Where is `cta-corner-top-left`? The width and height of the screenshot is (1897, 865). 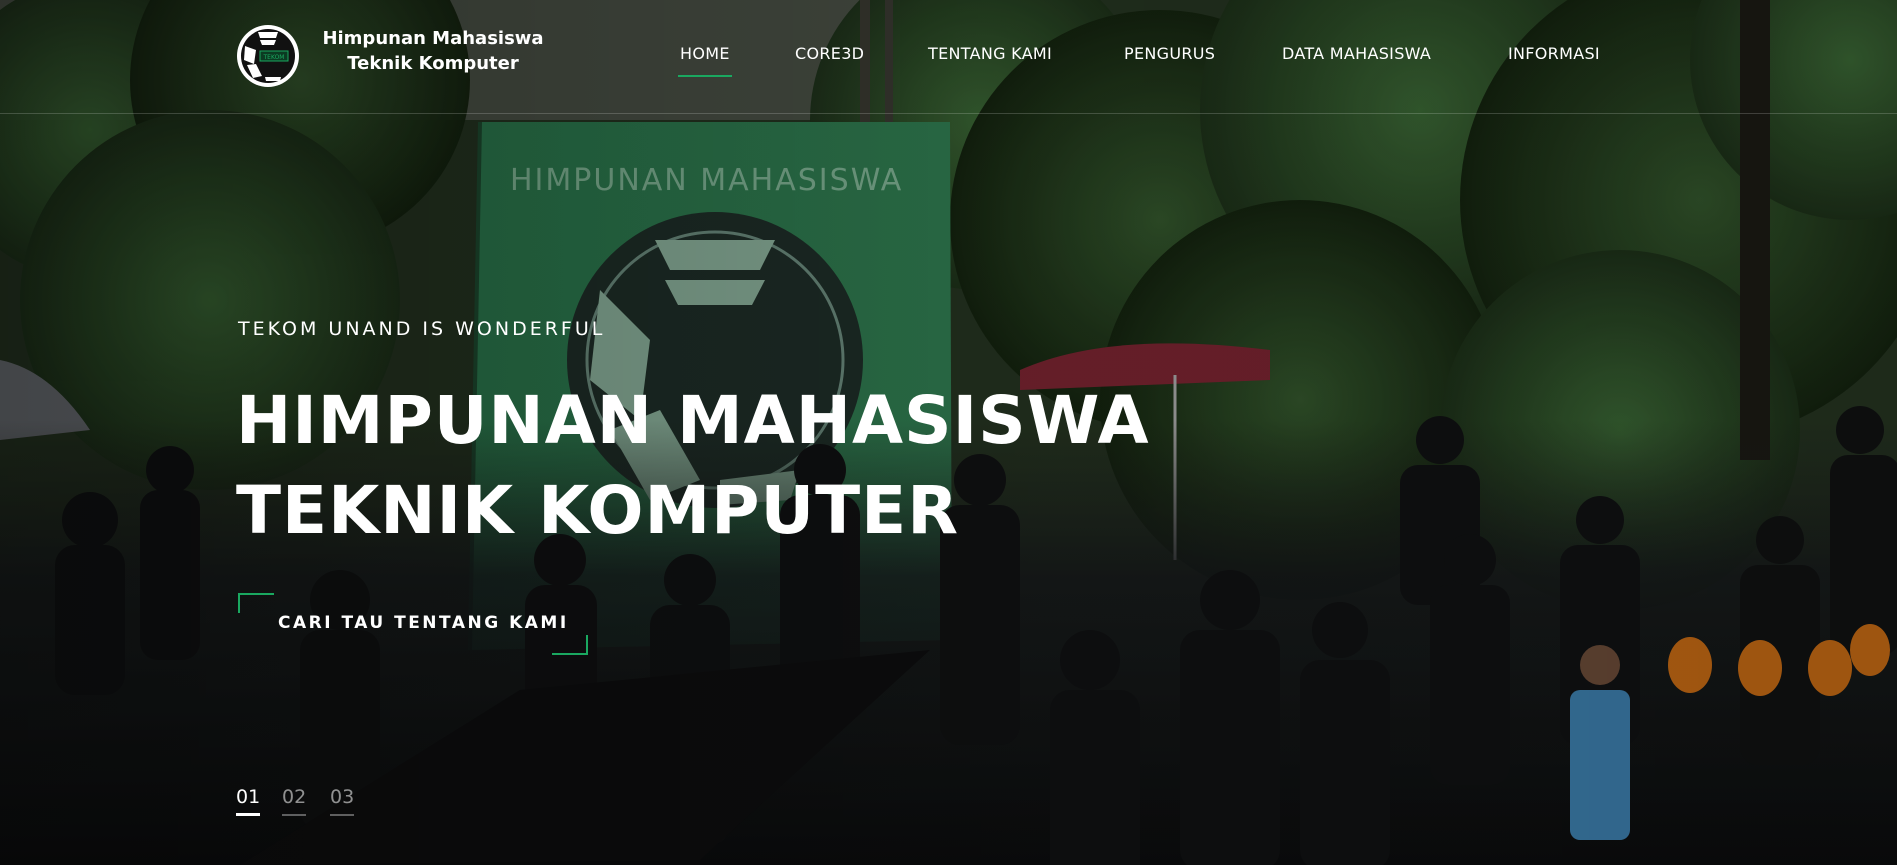
cta-corner-top-left is located at coordinates (256, 603).